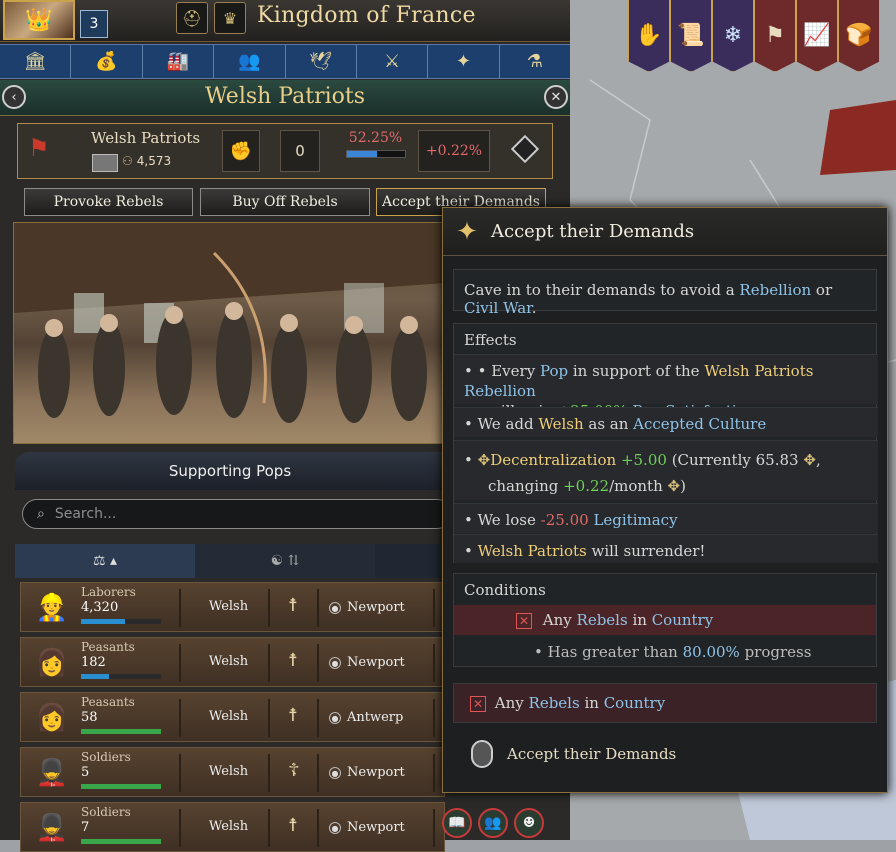  What do you see at coordinates (809, 460) in the screenshot?
I see `decentralization-icon-2: ✥` at bounding box center [809, 460].